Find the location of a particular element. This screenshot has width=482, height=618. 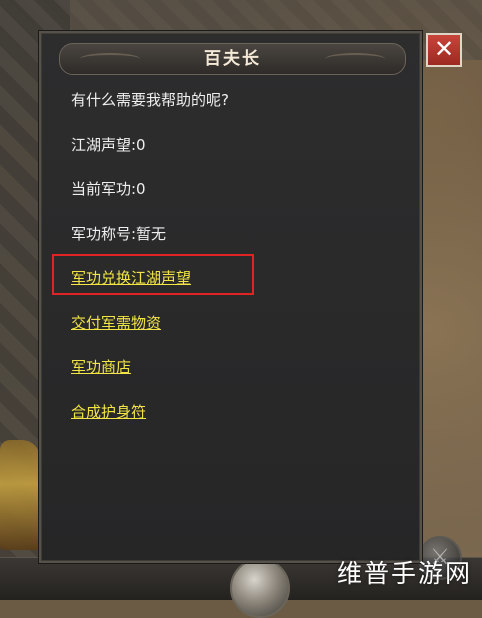

reputation-stat: 江湖声望:0 is located at coordinates (108, 145).